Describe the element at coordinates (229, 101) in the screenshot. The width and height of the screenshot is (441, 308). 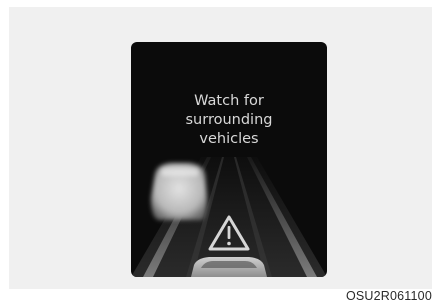
I see `warning-message-line-1: Watch for` at that location.